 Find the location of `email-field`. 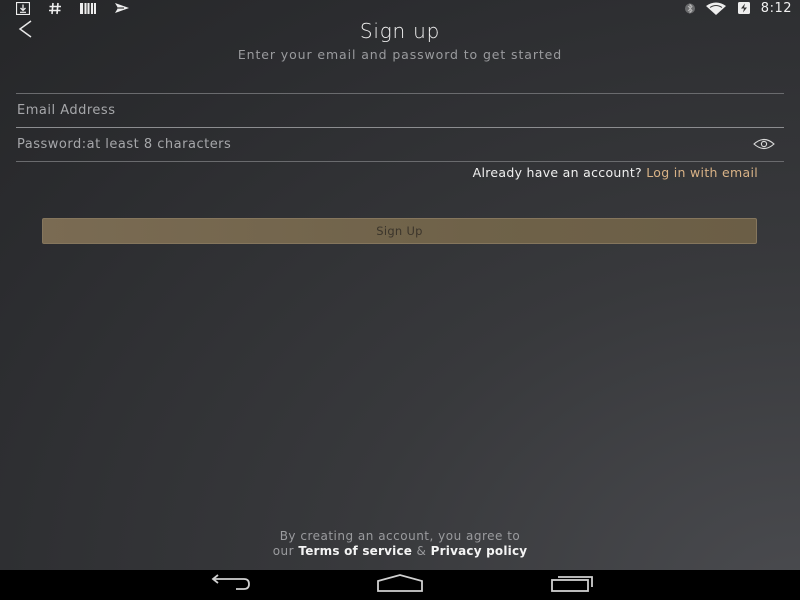

email-field is located at coordinates (400, 110).